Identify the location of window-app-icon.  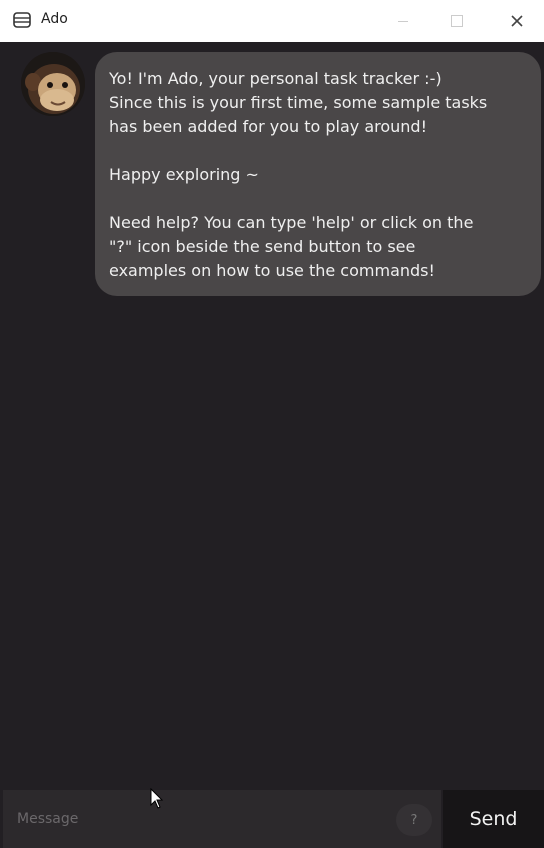
(22, 20).